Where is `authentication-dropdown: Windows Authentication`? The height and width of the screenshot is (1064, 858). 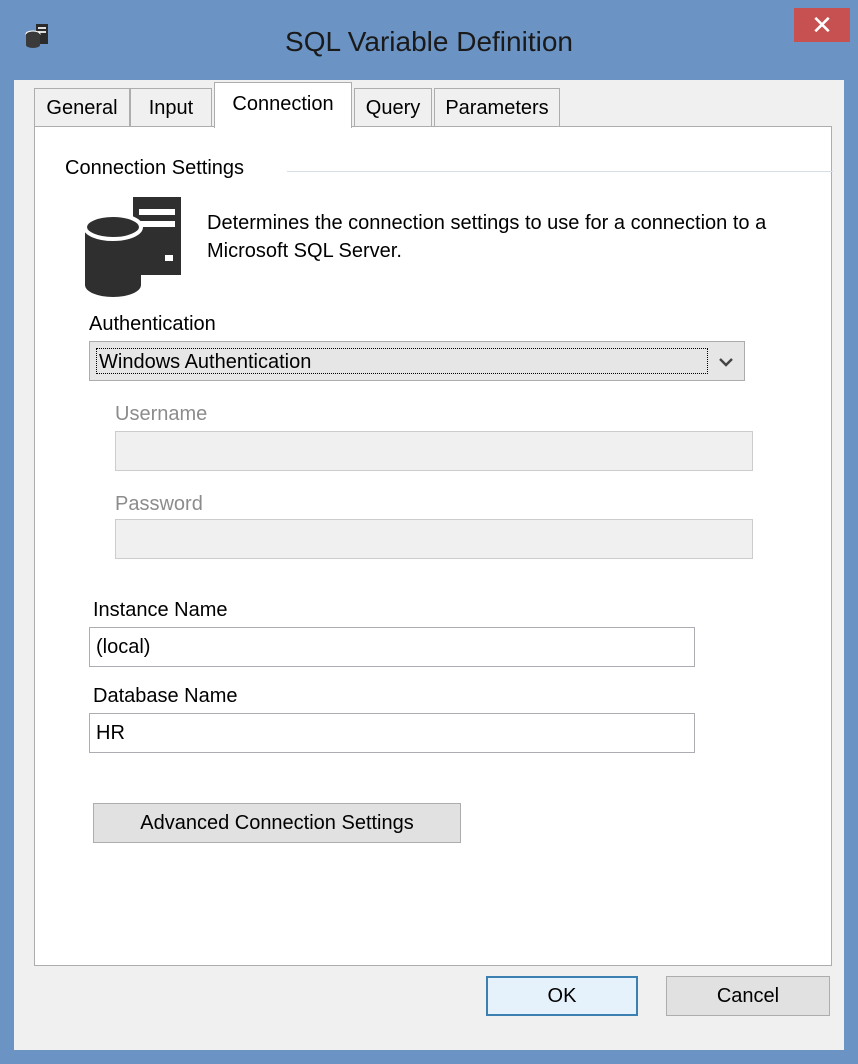
authentication-dropdown: Windows Authentication is located at coordinates (417, 361).